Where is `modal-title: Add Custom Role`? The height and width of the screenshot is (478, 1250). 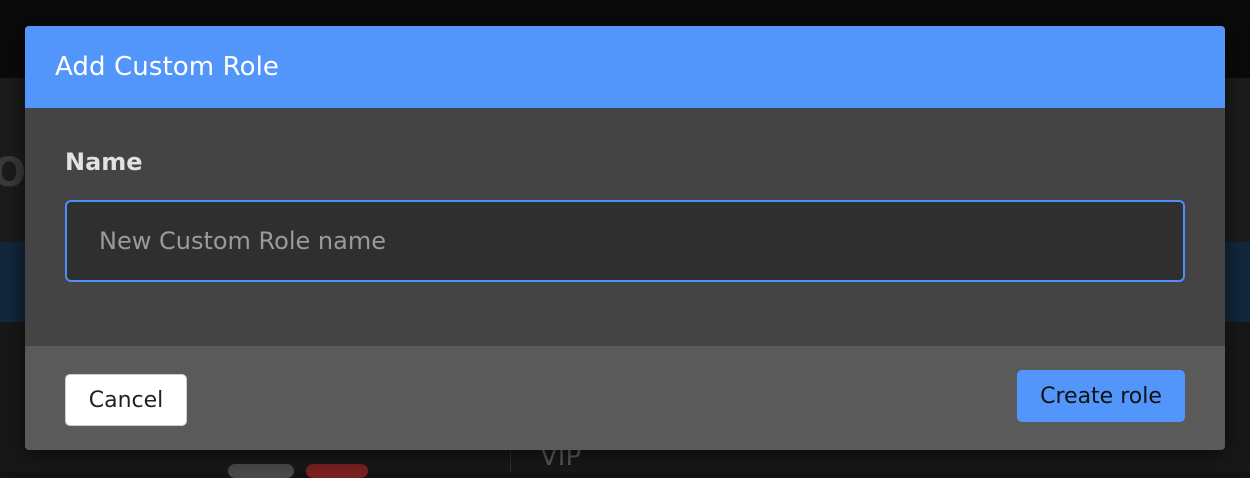 modal-title: Add Custom Role is located at coordinates (167, 67).